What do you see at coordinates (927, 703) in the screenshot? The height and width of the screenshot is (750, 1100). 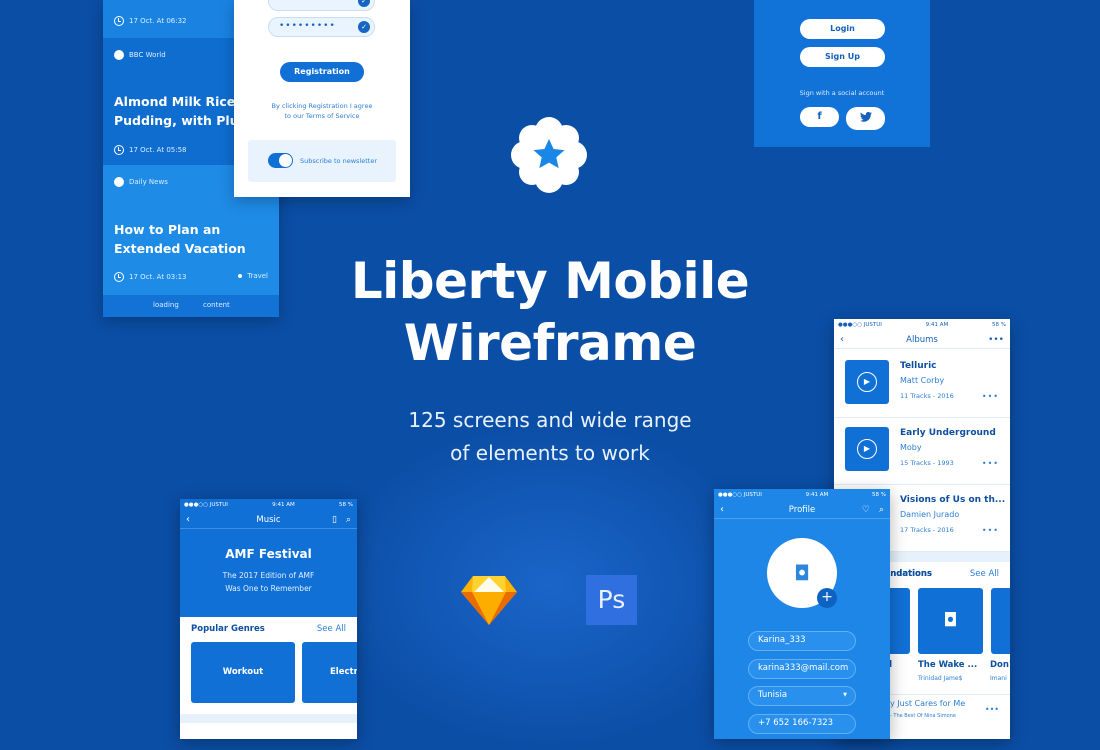 I see `song-title: y Just Cares for Me` at bounding box center [927, 703].